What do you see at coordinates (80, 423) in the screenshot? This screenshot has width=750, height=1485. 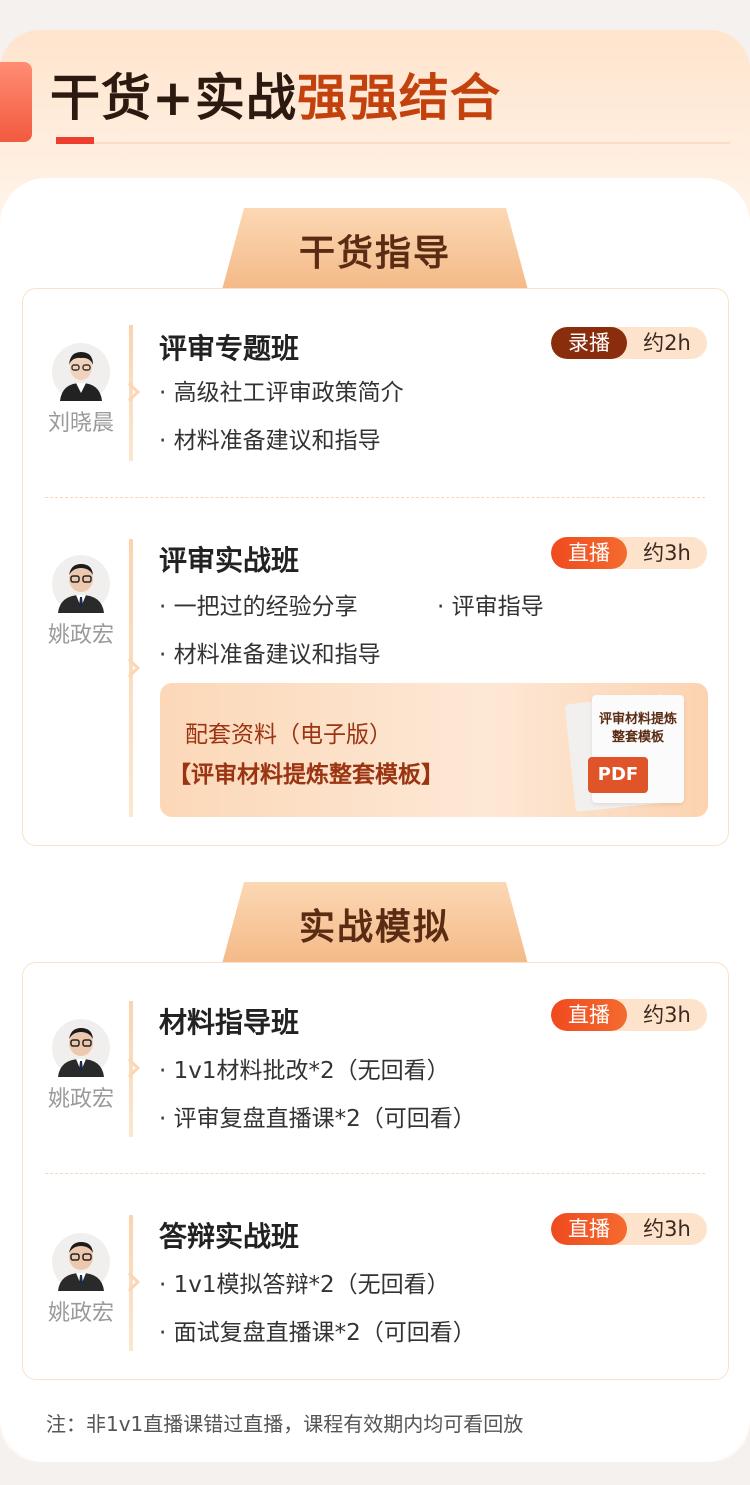 I see `teacher-name: 刘晓晨` at bounding box center [80, 423].